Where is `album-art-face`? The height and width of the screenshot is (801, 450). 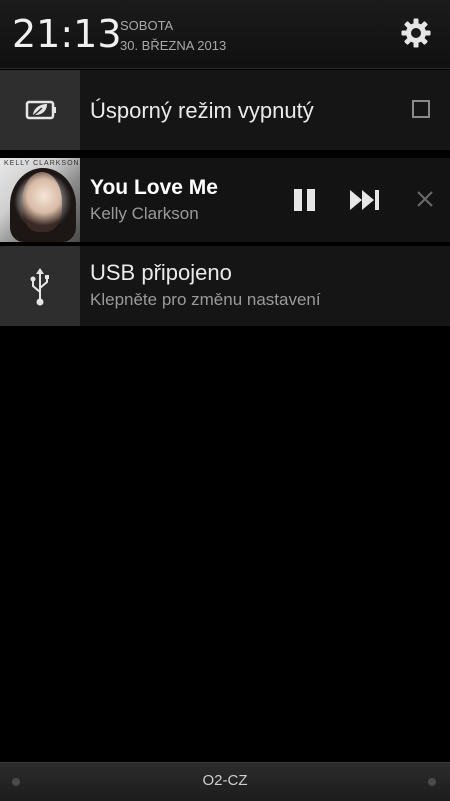 album-art-face is located at coordinates (42, 202).